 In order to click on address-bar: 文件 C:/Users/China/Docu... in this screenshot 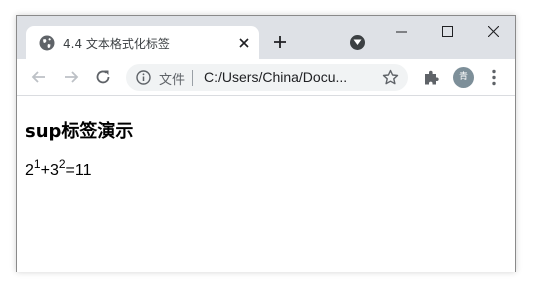, I will do `click(267, 77)`.